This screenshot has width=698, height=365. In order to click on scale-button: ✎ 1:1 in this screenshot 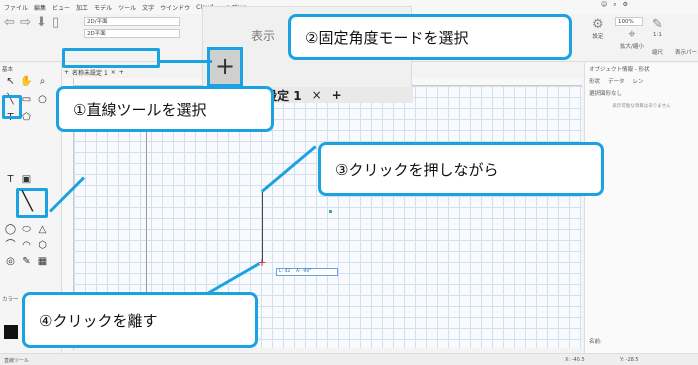, I will do `click(657, 28)`.